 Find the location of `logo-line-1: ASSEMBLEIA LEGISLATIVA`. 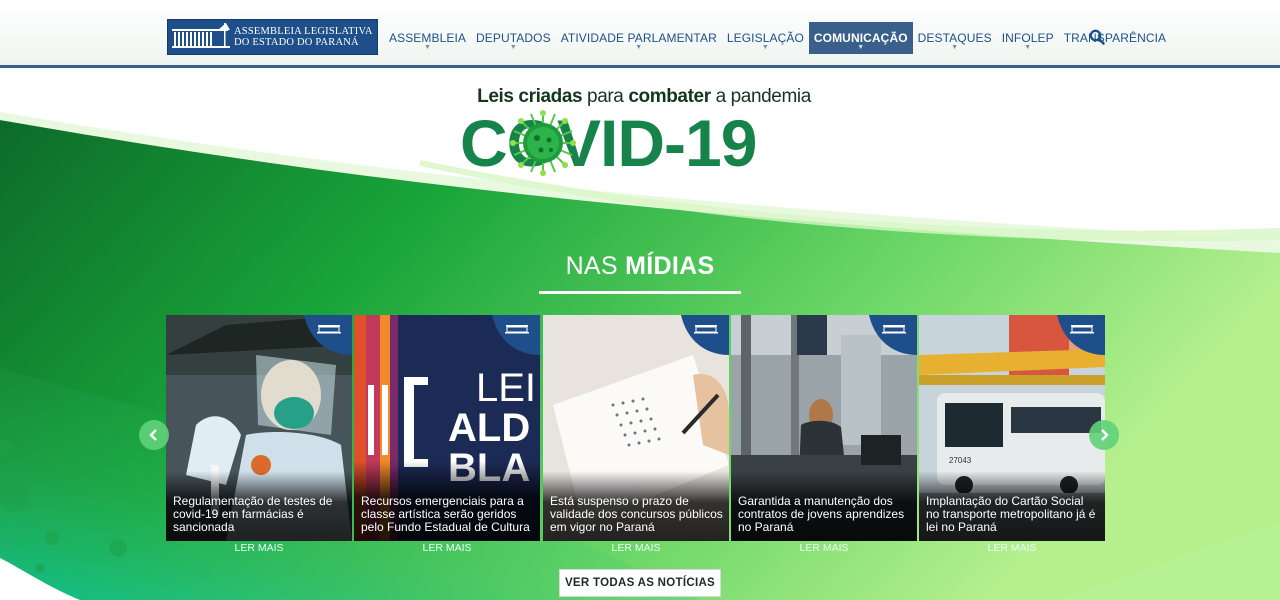

logo-line-1: ASSEMBLEIA LEGISLATIVA is located at coordinates (303, 31).